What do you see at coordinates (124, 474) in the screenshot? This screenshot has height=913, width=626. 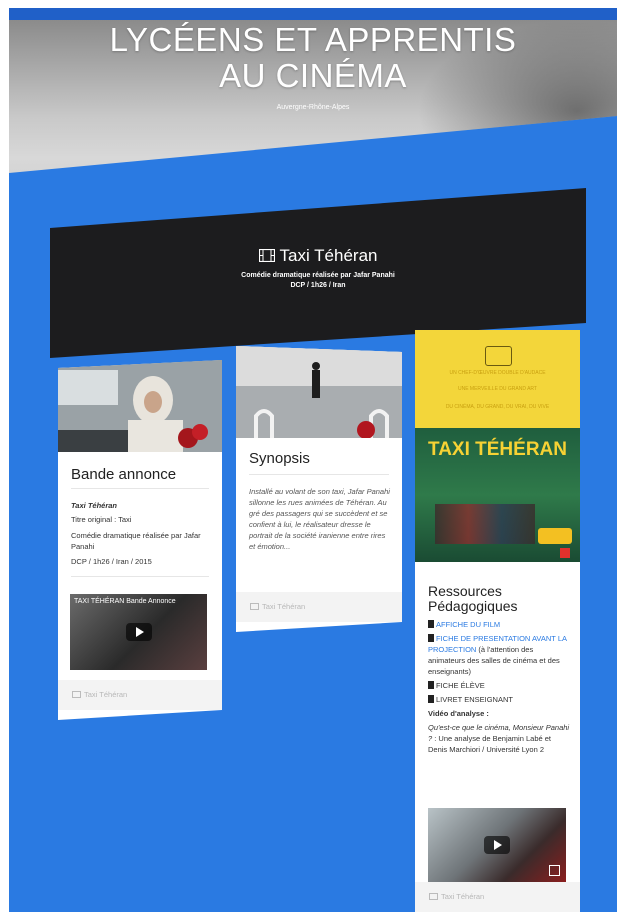 I see `trailer-card-title: Bande annonce` at bounding box center [124, 474].